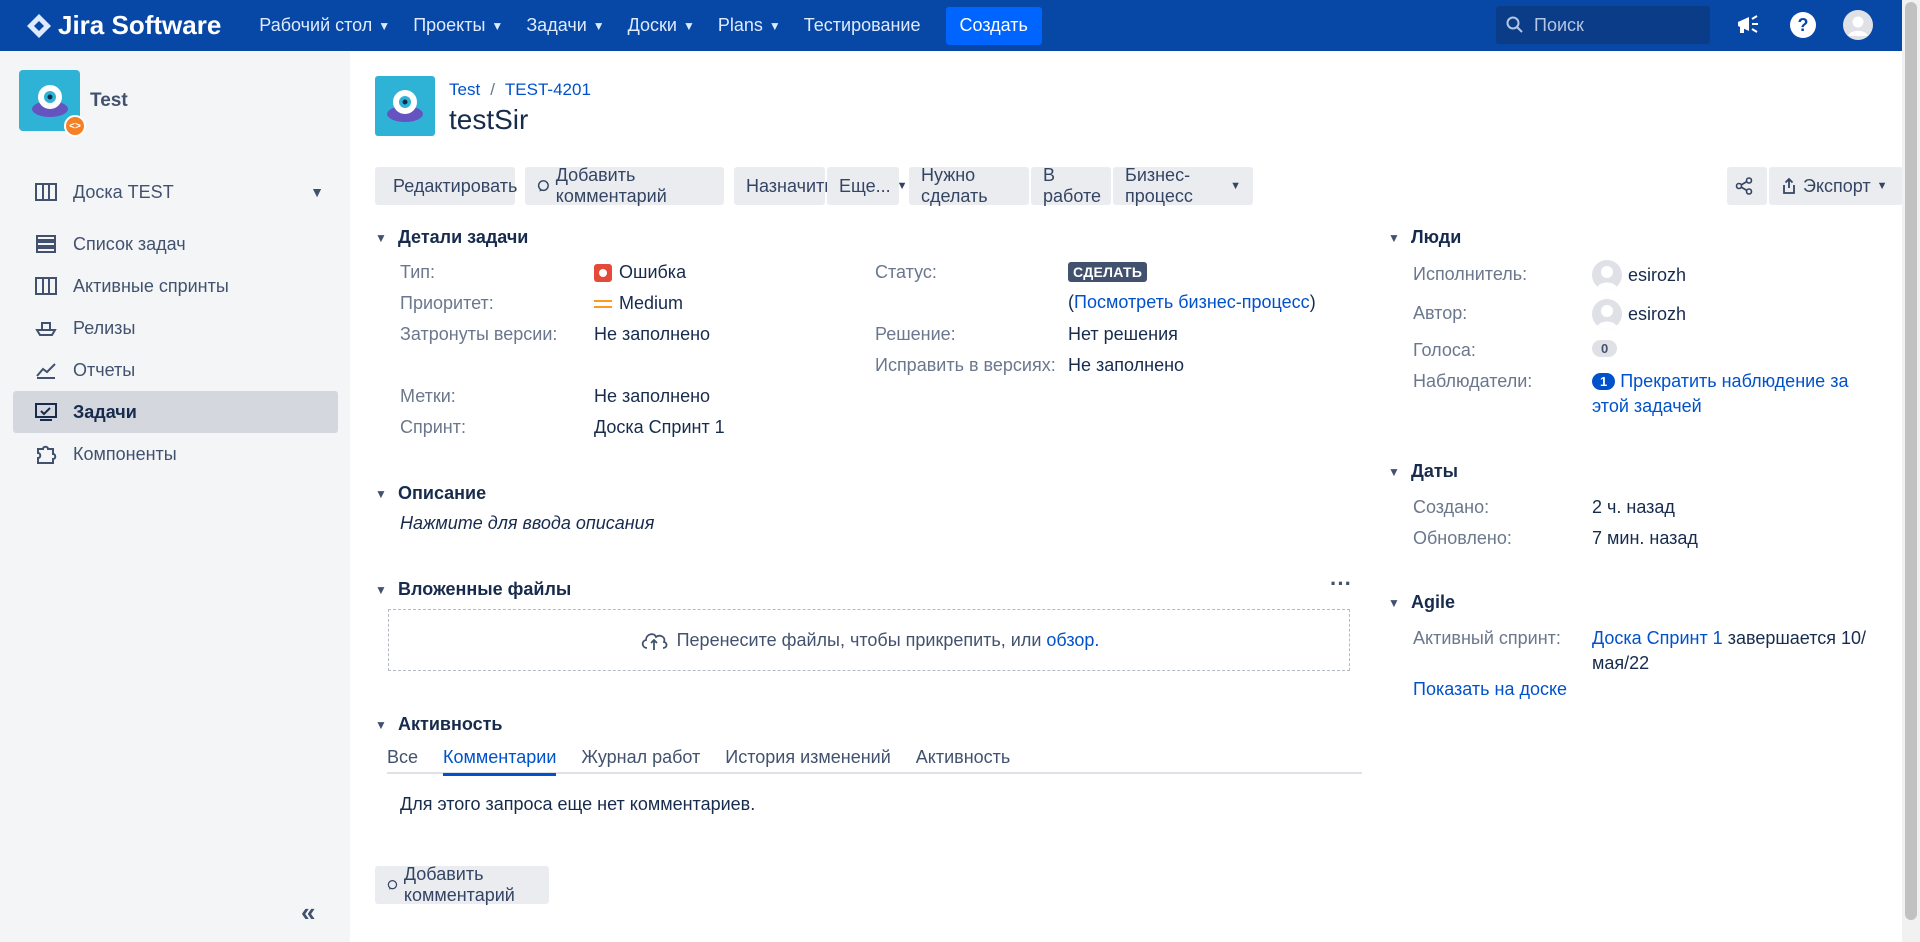 This screenshot has height=942, width=1920. What do you see at coordinates (1858, 25) in the screenshot?
I see `profile-avatar` at bounding box center [1858, 25].